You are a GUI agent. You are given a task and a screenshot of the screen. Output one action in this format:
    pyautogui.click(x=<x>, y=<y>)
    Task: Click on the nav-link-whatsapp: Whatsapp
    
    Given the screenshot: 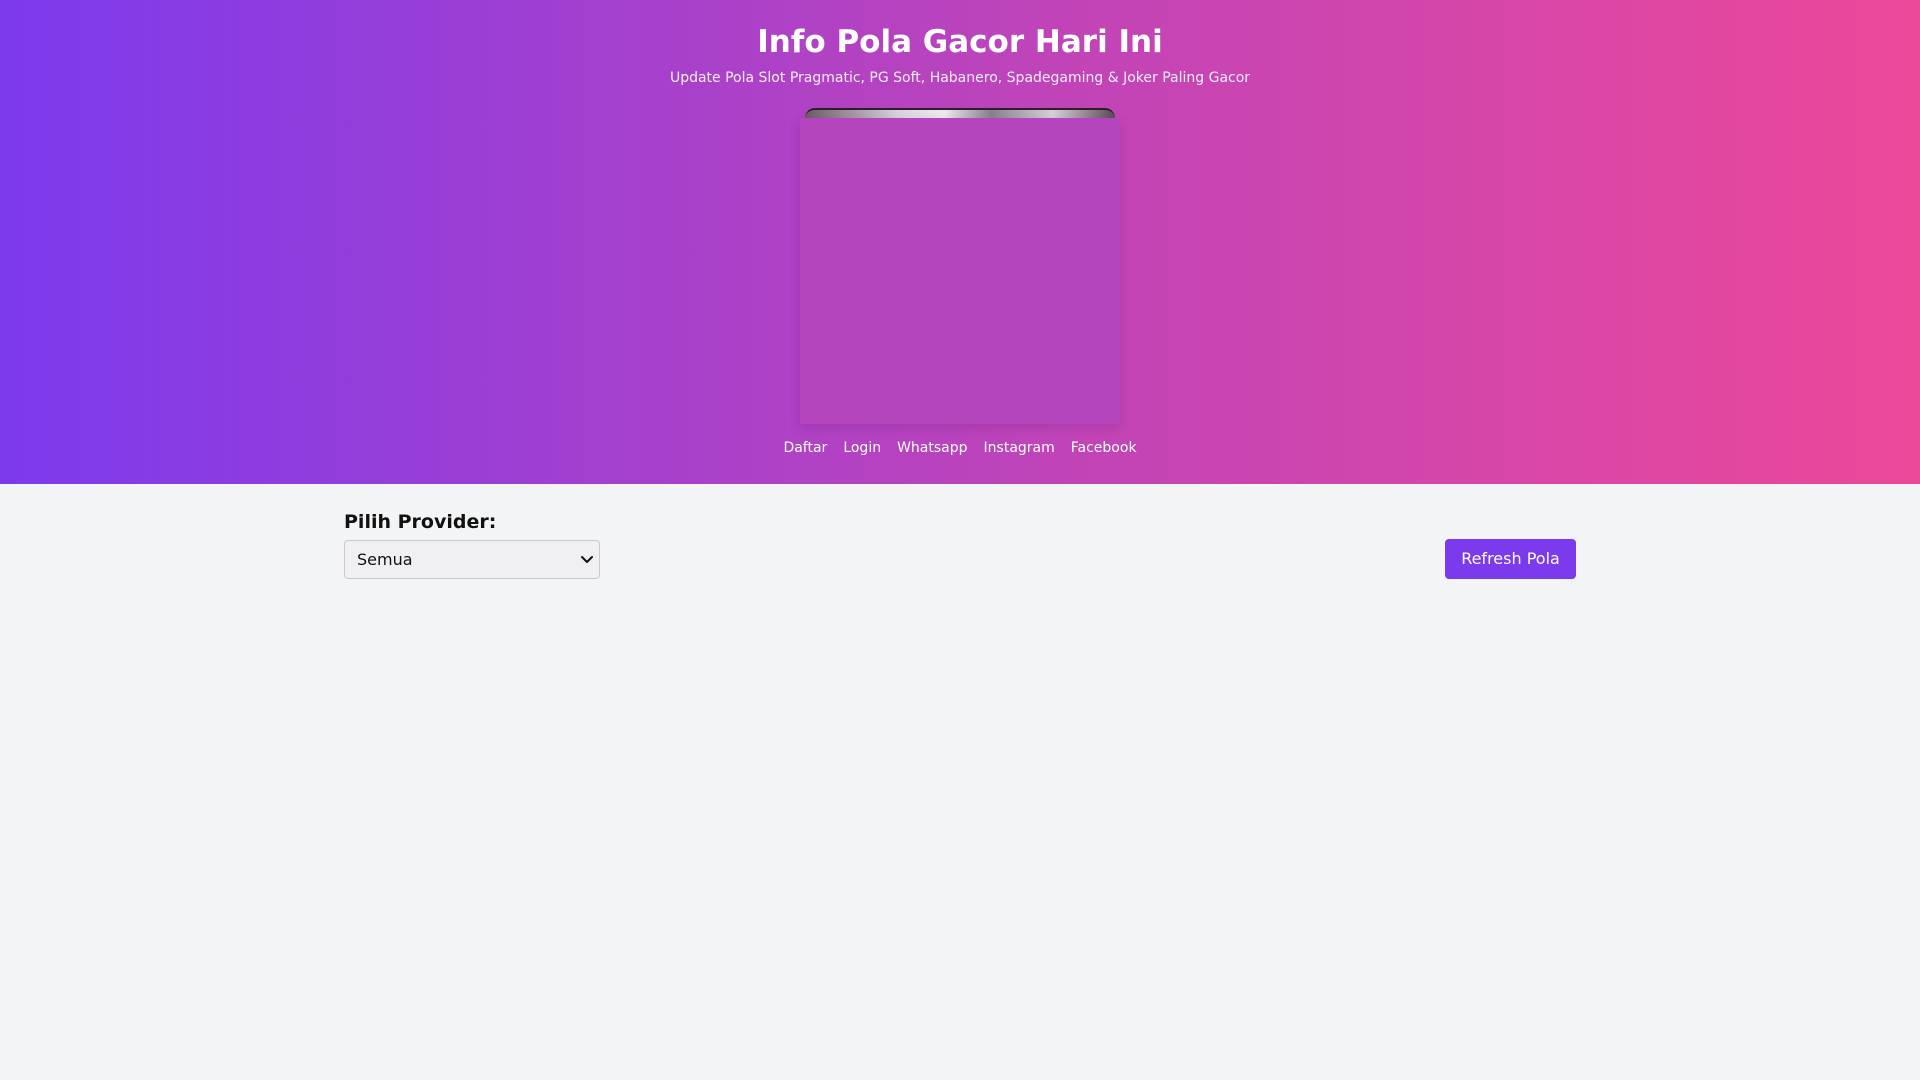 What is the action you would take?
    pyautogui.click(x=932, y=448)
    